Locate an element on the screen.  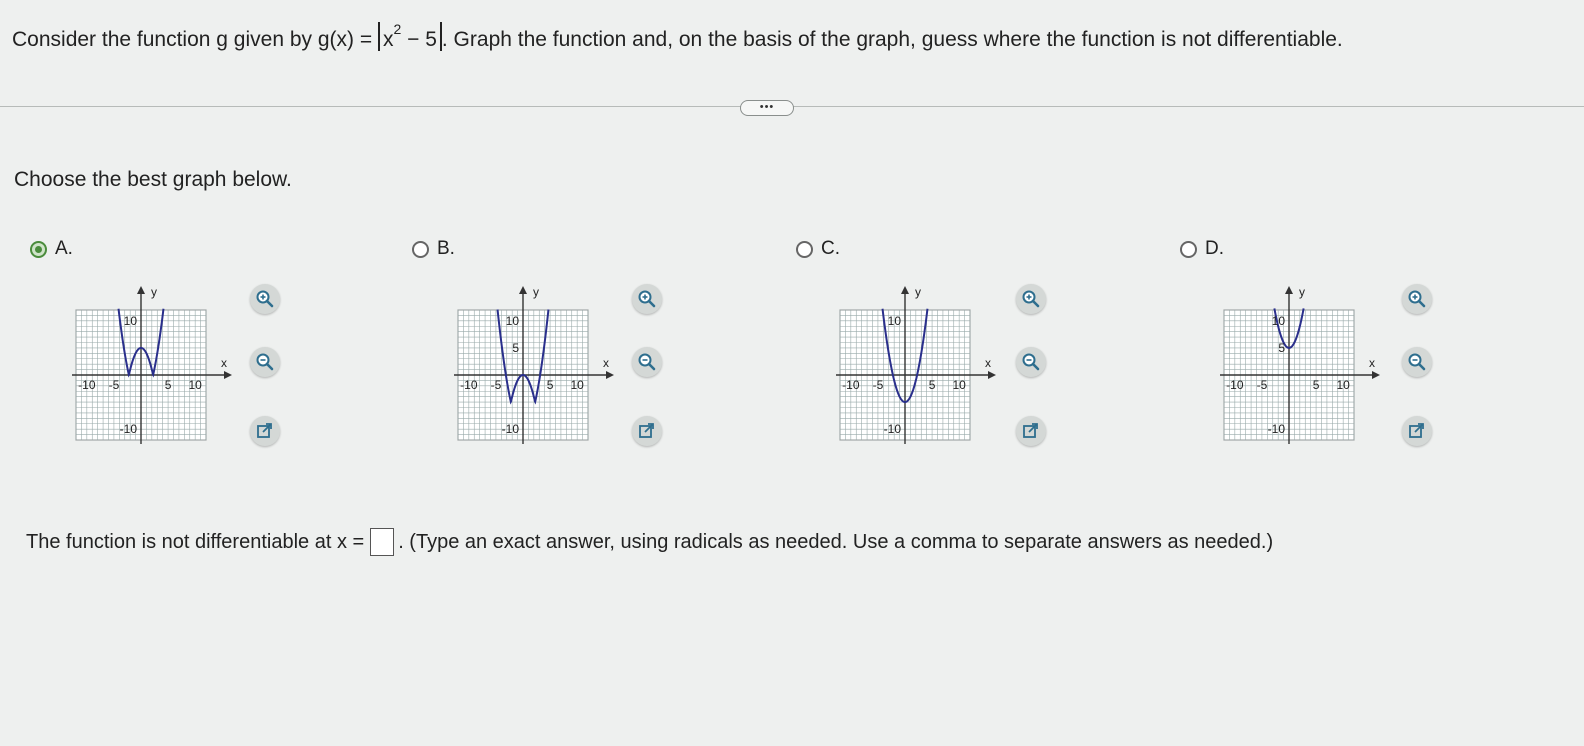
graph-d: y x 10 5 -10 -10 -5 5 10 is located at coordinates (1300, 367).